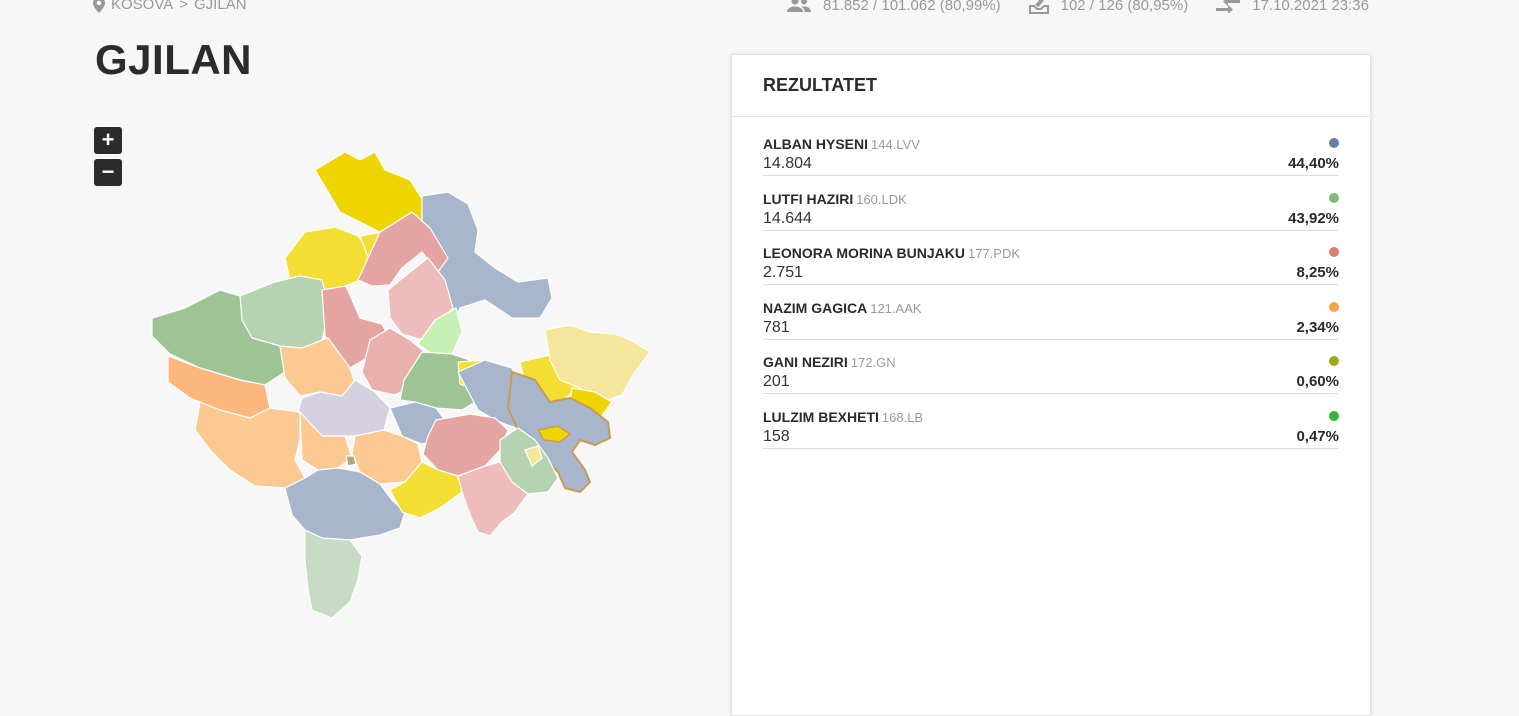  Describe the element at coordinates (896, 308) in the screenshot. I see `candidate-party: 121.AAK` at that location.